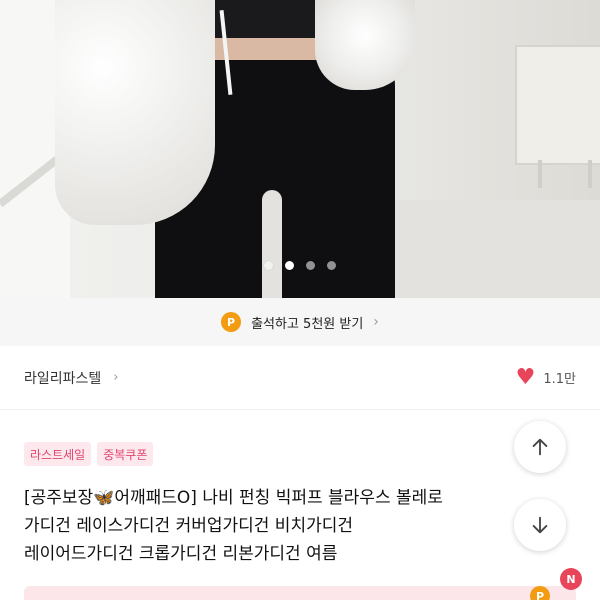 This screenshot has width=600, height=600. I want to click on photo-lace-sleeve-right, so click(365, 45).